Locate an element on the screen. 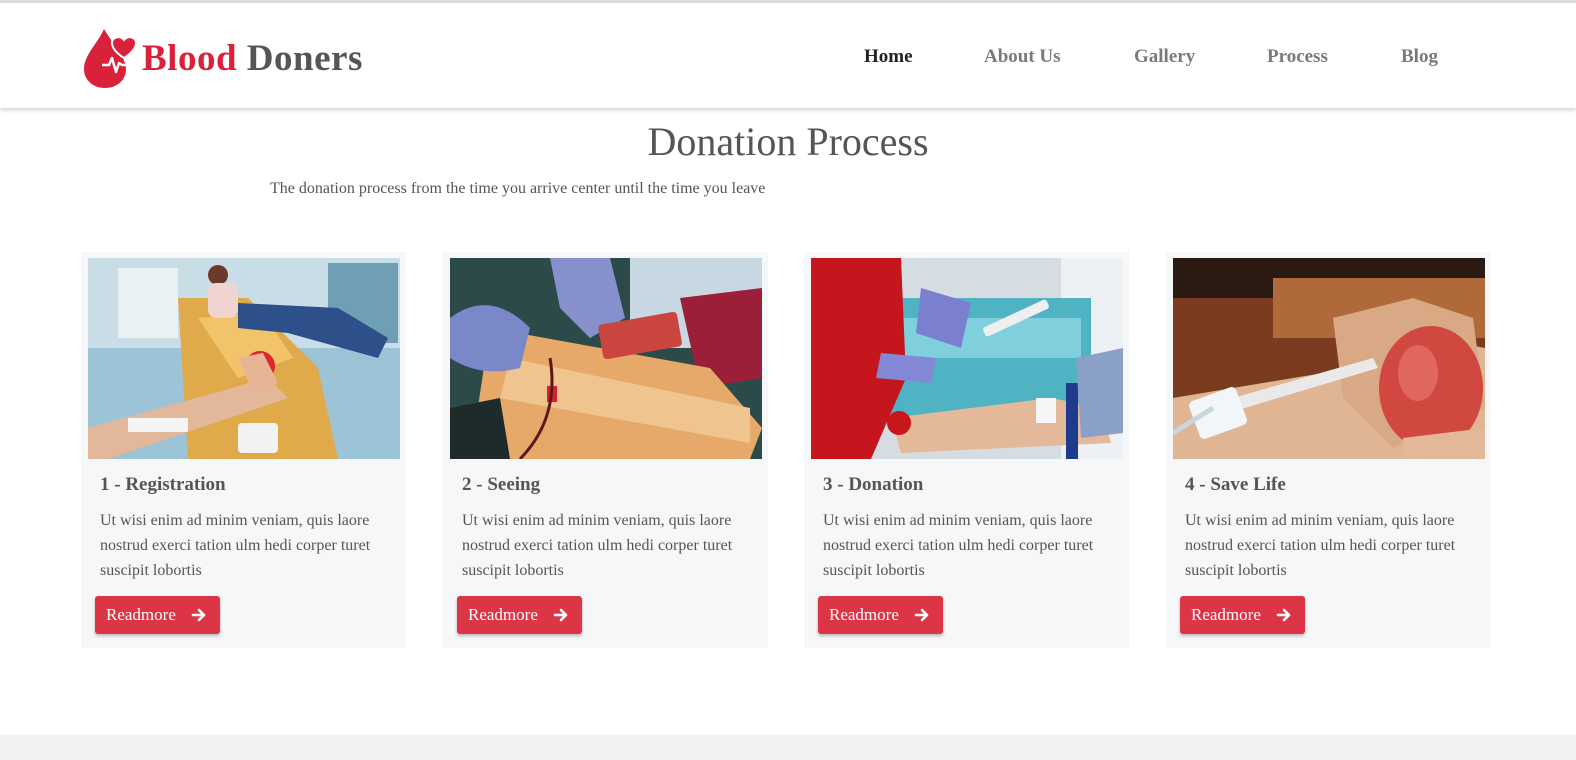 Image resolution: width=1576 pixels, height=760 pixels. readmore-button-donation: Readmore is located at coordinates (880, 615).